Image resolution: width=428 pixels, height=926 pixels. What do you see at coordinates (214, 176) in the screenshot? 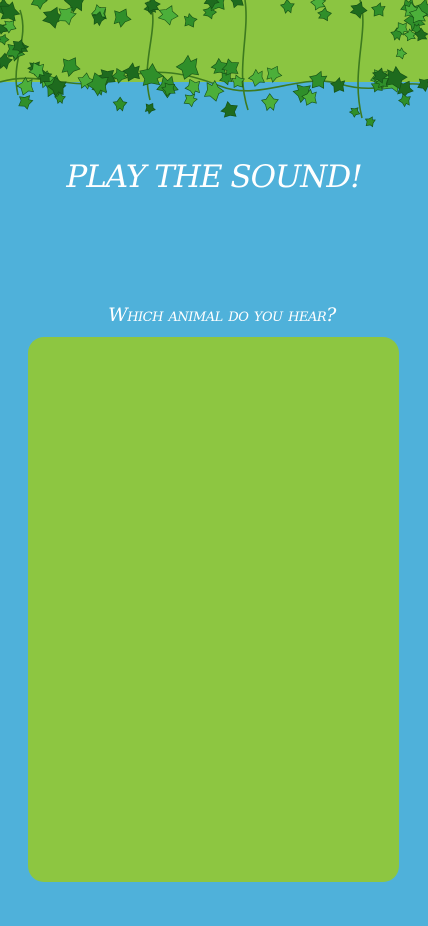
I see `page-title: PLAY THE SOUND!` at bounding box center [214, 176].